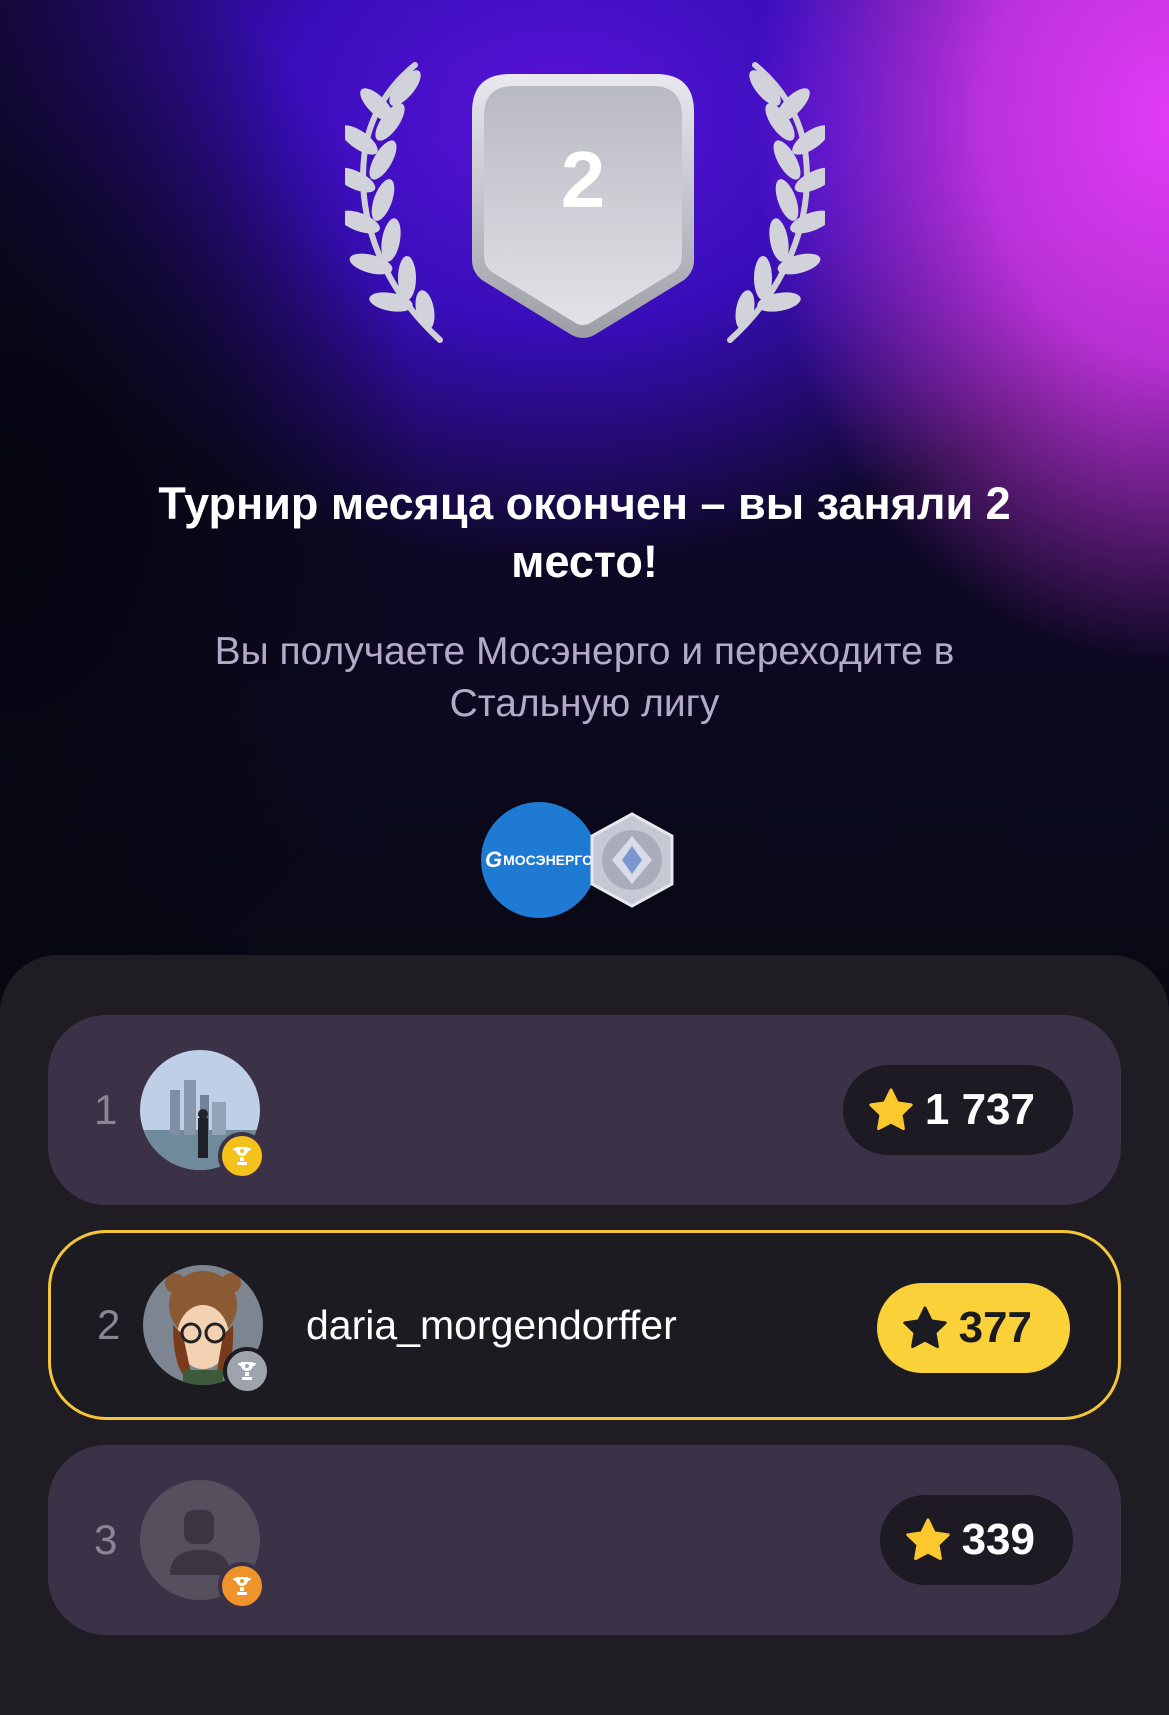  What do you see at coordinates (109, 1324) in the screenshot?
I see `rank-number: 2` at bounding box center [109, 1324].